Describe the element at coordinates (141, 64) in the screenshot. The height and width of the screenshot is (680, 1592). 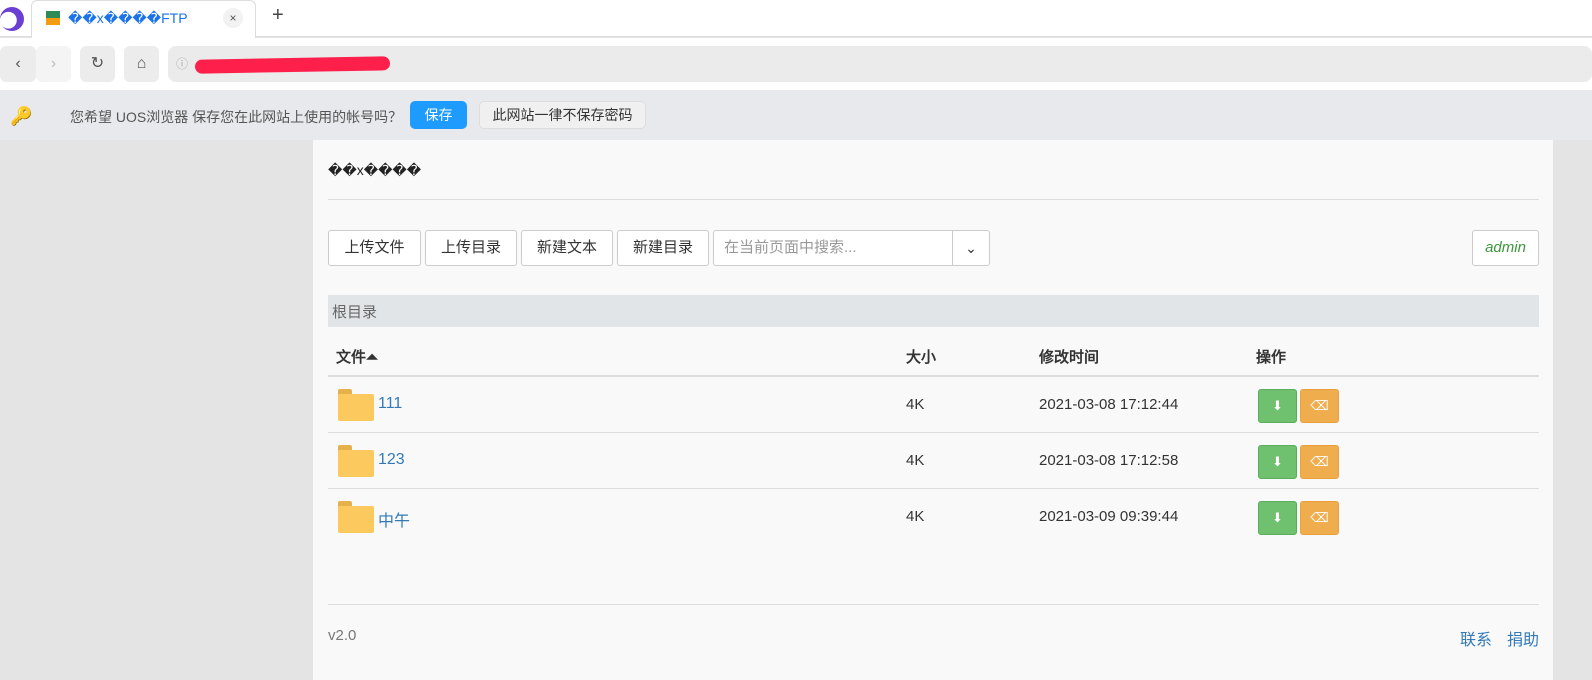
I see `home-button: ⌂` at that location.